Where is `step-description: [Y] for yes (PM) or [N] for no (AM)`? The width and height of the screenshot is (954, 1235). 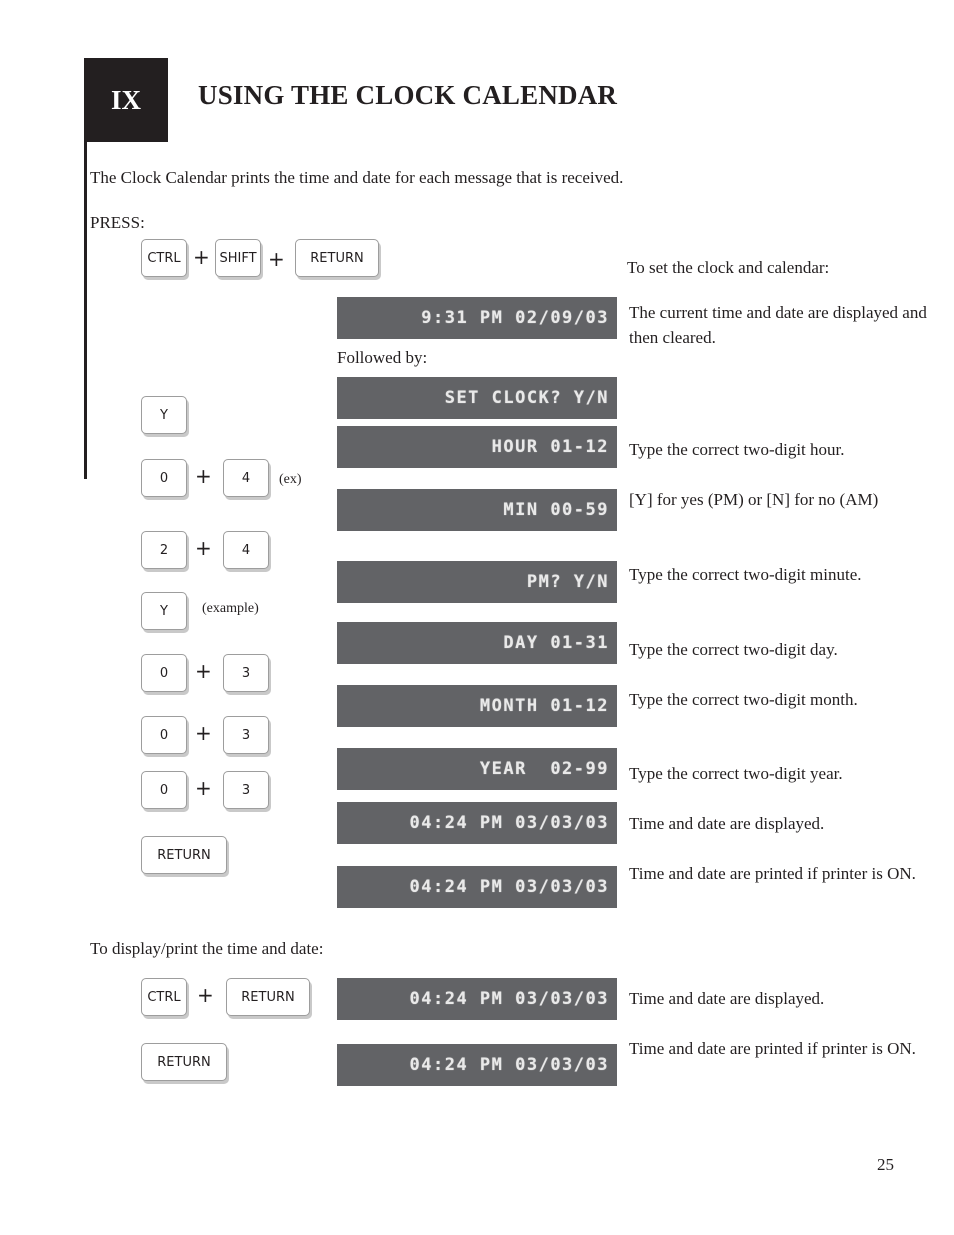
step-description: [Y] for yes (PM) or [N] for no (AM) is located at coordinates (754, 499).